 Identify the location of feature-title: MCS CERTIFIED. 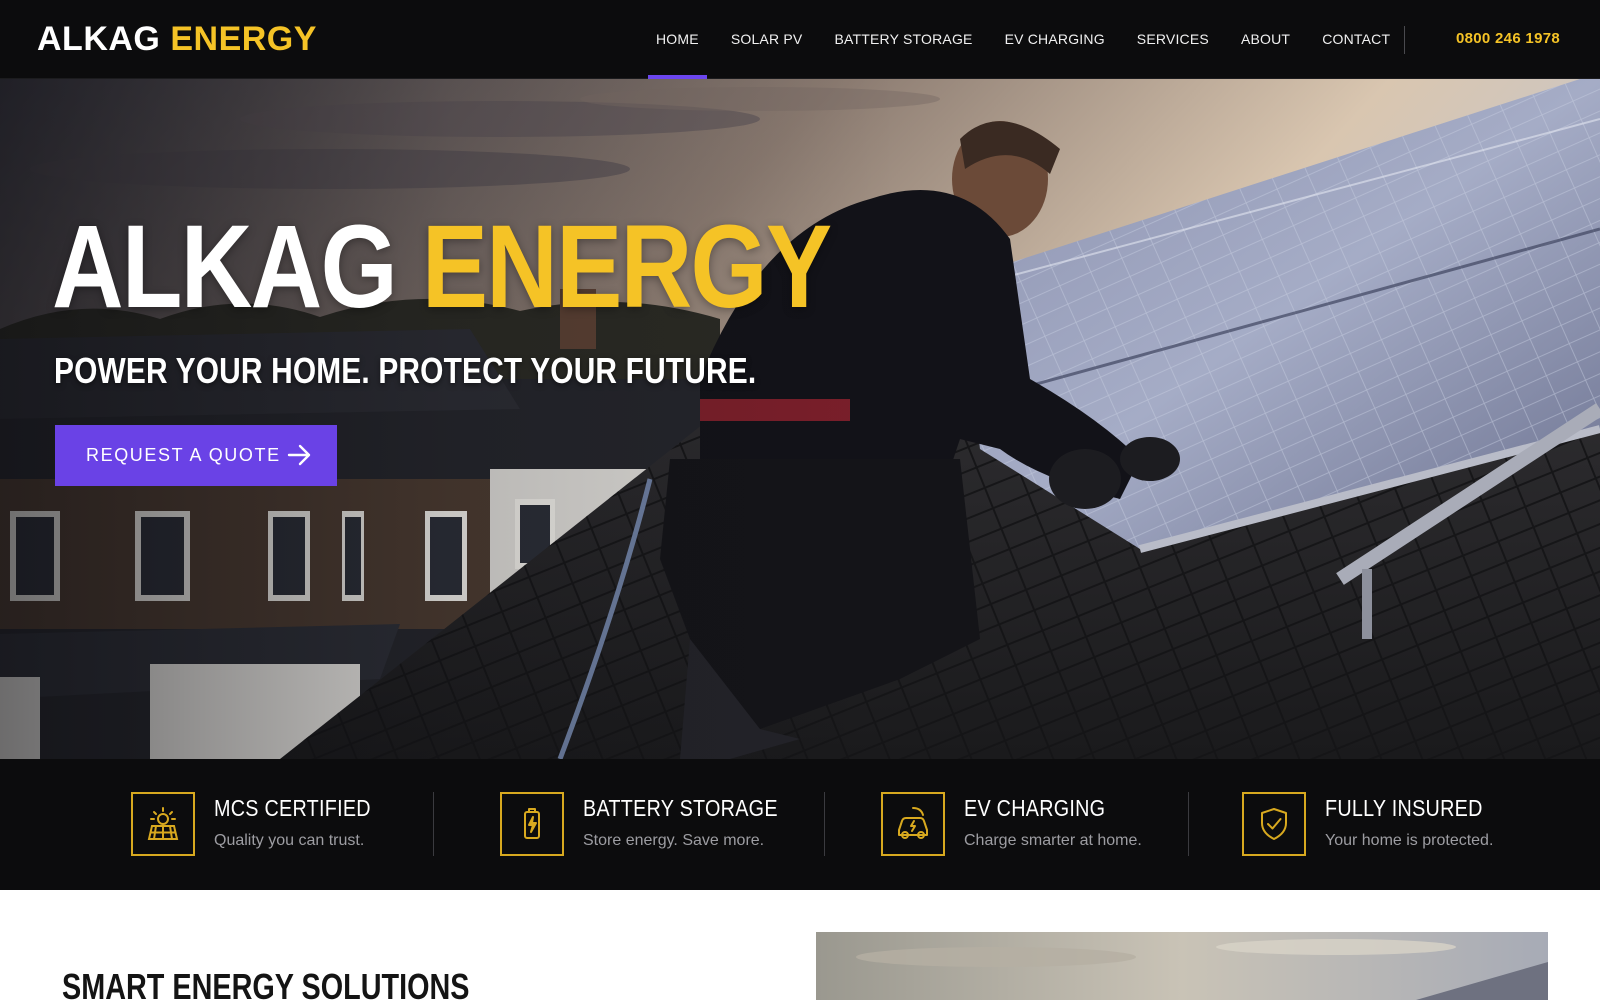
(292, 808).